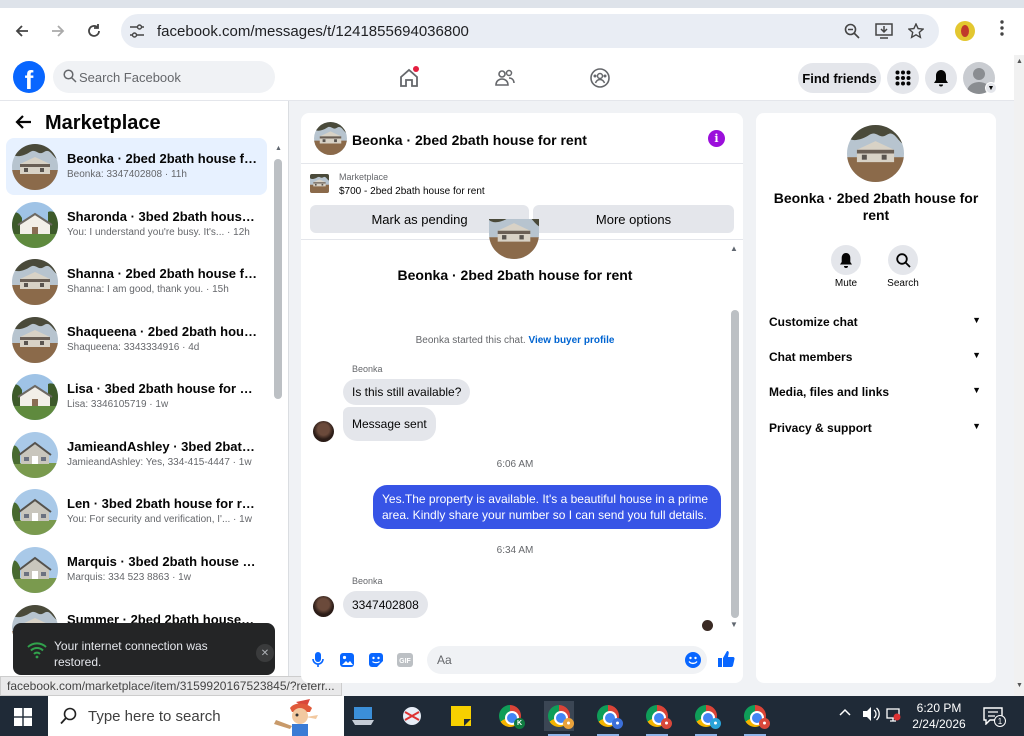  What do you see at coordinates (162, 388) in the screenshot?
I see `conversation-name: Lisa · 3bed 2bath house for rent` at bounding box center [162, 388].